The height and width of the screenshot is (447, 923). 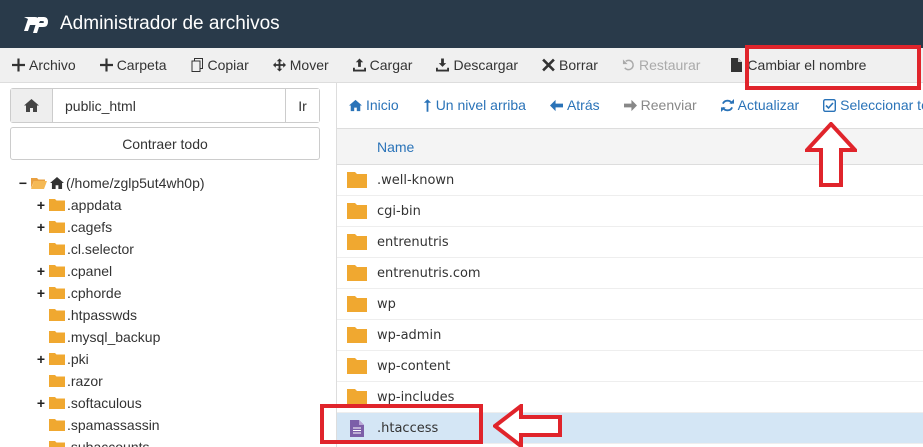 What do you see at coordinates (474, 105) in the screenshot?
I see `up-one-level-button: Un nivel arriba` at bounding box center [474, 105].